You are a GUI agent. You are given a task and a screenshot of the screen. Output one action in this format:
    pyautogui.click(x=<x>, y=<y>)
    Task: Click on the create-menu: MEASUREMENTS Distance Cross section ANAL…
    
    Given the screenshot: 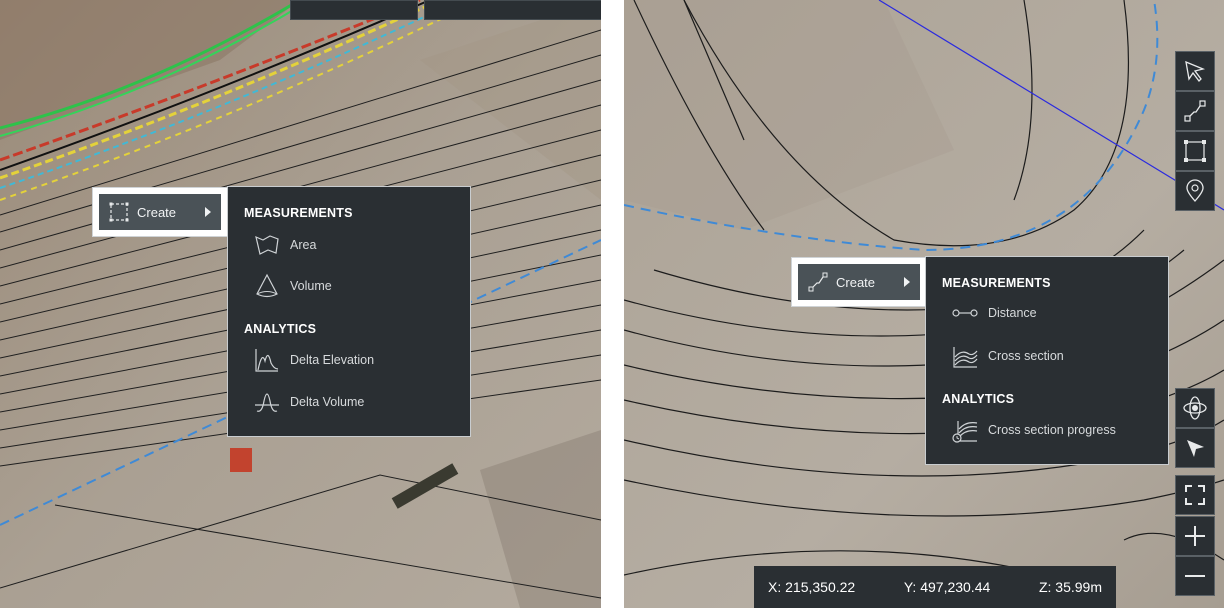 What is the action you would take?
    pyautogui.click(x=1047, y=360)
    